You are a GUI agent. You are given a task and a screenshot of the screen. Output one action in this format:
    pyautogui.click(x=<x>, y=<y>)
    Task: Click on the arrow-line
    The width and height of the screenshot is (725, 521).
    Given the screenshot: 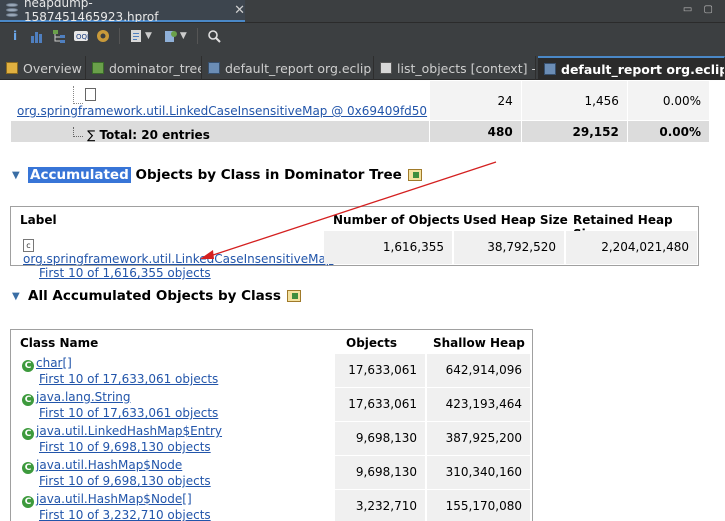 What is the action you would take?
    pyautogui.click(x=353, y=209)
    